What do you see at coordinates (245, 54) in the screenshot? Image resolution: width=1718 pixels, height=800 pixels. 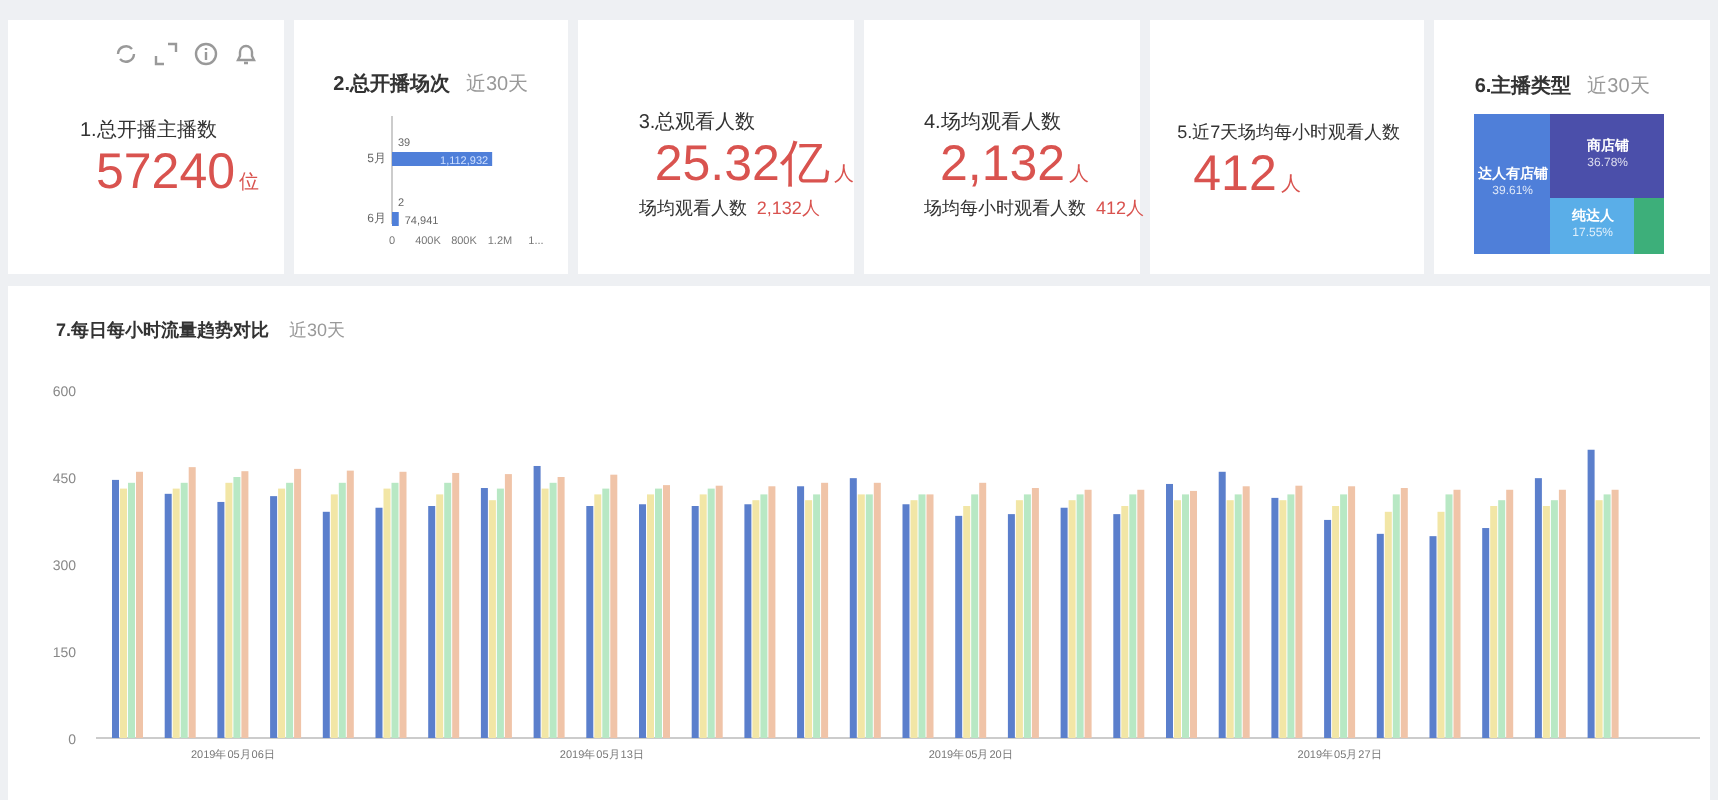 I see `bell-icon` at bounding box center [245, 54].